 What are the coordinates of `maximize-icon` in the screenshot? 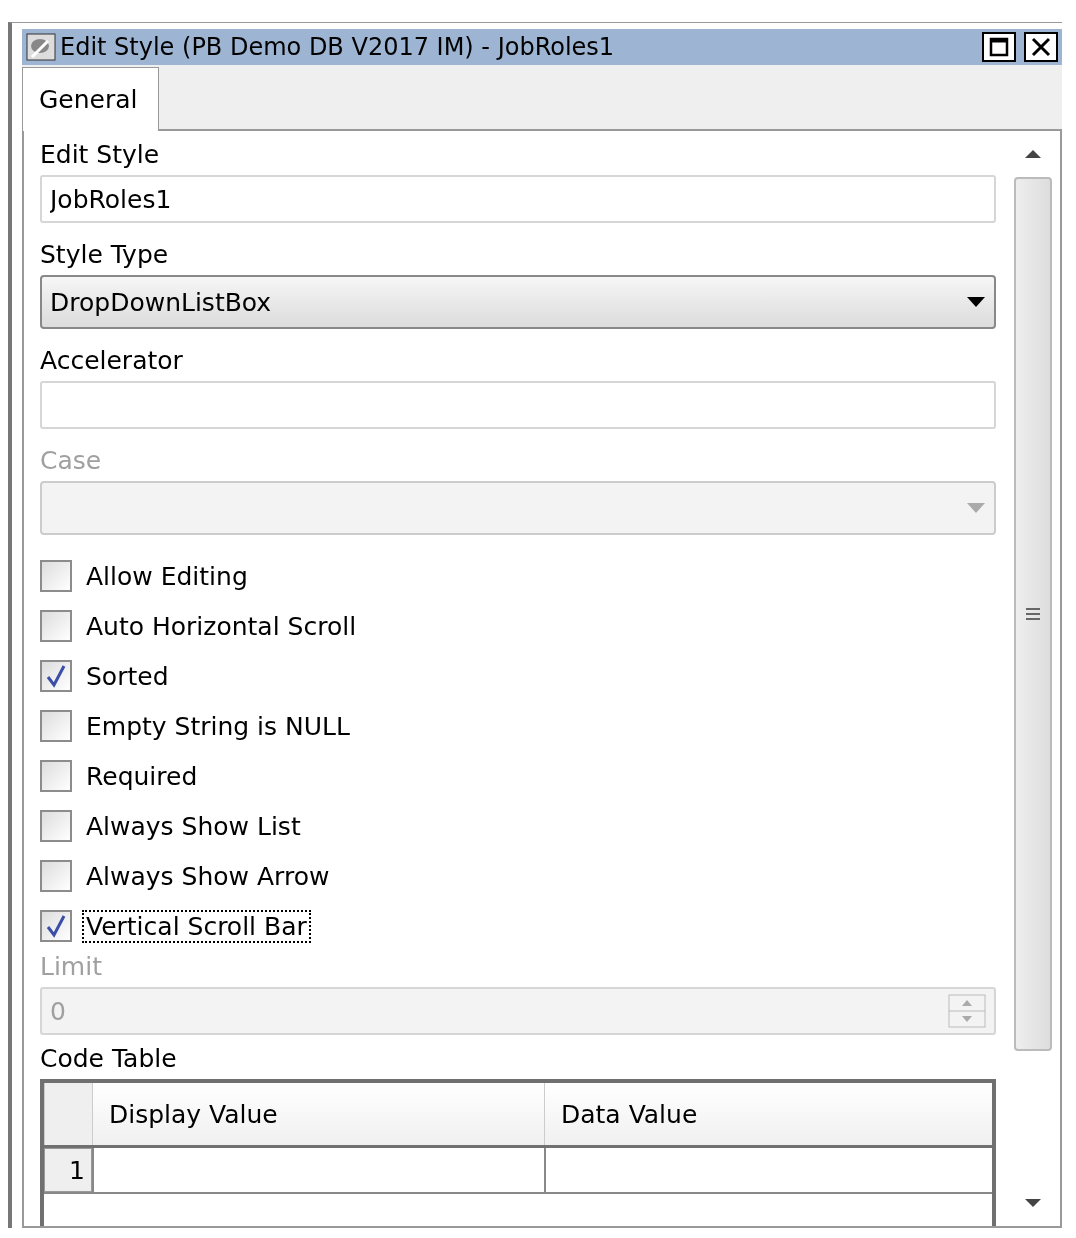 It's located at (999, 47).